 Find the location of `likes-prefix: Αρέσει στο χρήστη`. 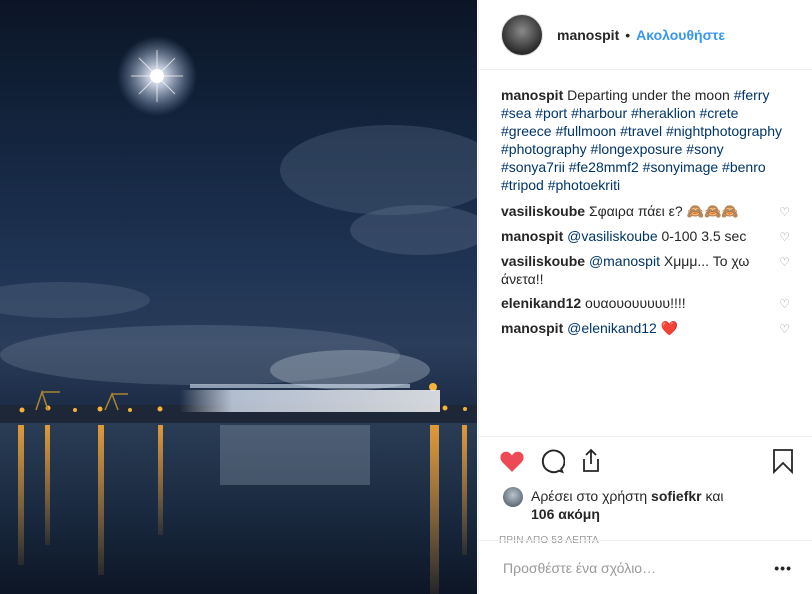

likes-prefix: Αρέσει στο χρήστη is located at coordinates (589, 496).